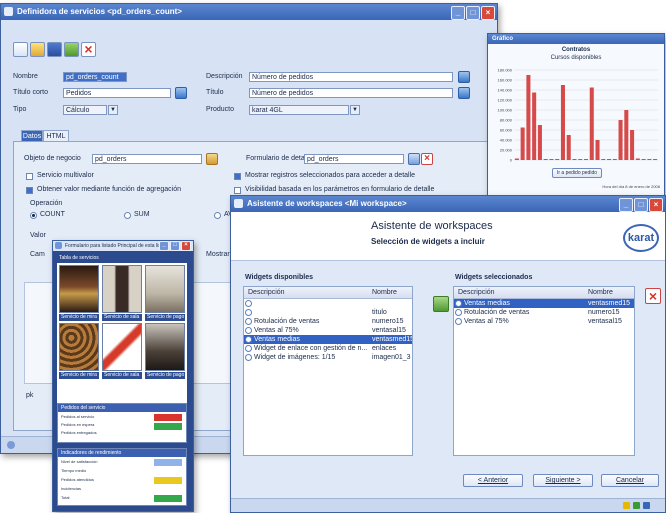  I want to click on titulo-corto-field: Pedidos, so click(117, 93).